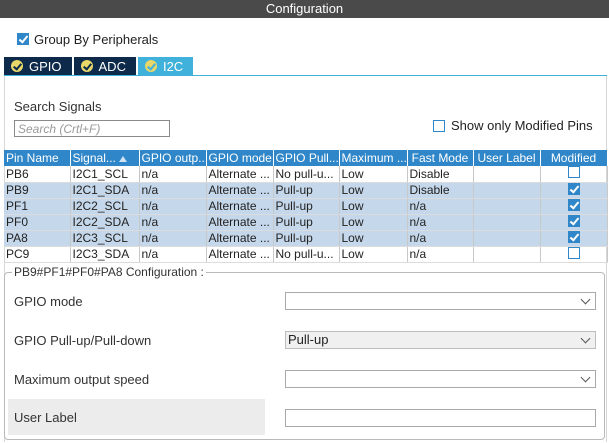 The height and width of the screenshot is (443, 609). Describe the element at coordinates (507, 158) in the screenshot. I see `col-user-label: User Label` at that location.